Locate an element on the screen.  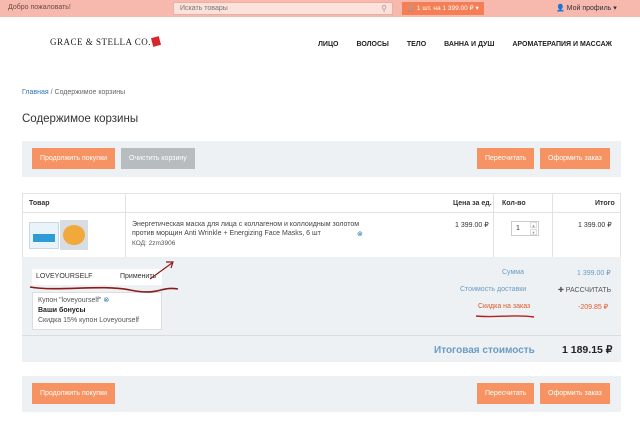
remove-coupon-icon: ⊗ is located at coordinates (106, 300).